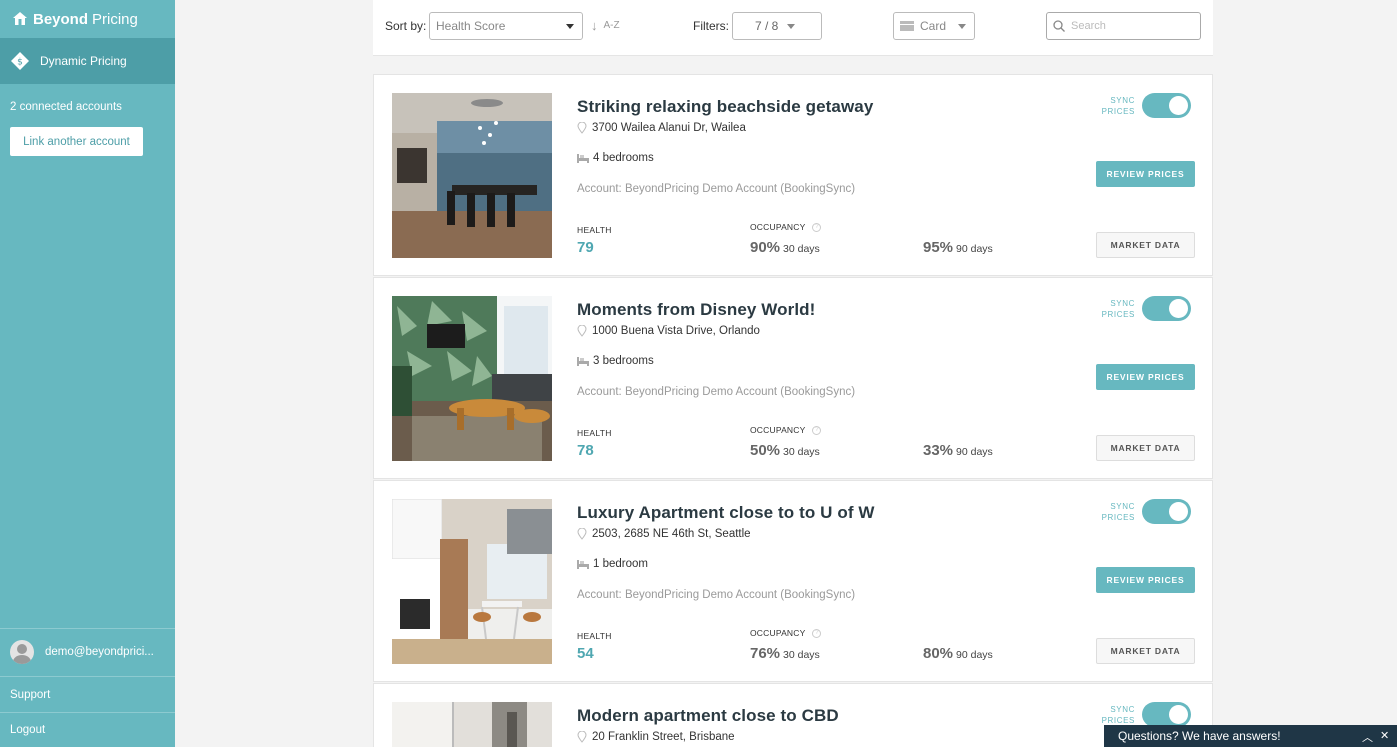  I want to click on listing-address-text: 1000 Buena Vista Drive, Orlando, so click(676, 331).